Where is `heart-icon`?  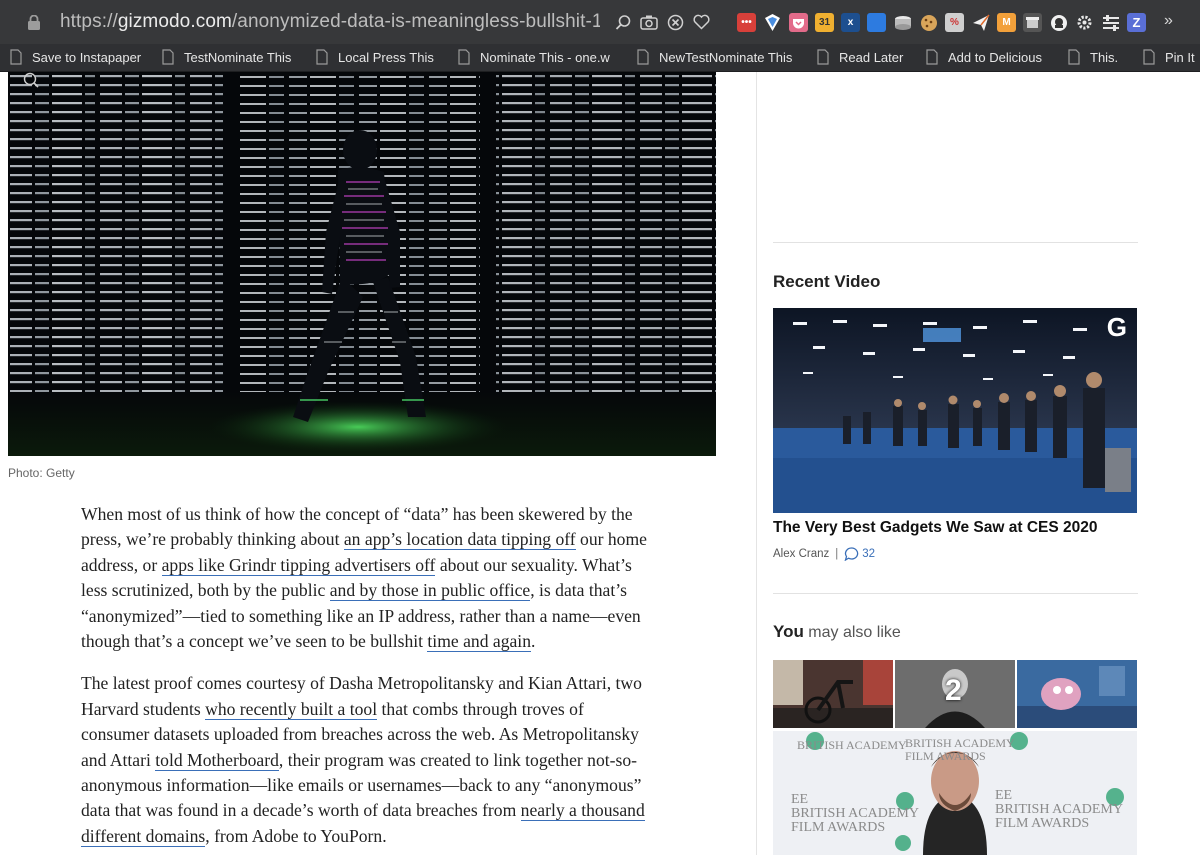
heart-icon is located at coordinates (701, 22).